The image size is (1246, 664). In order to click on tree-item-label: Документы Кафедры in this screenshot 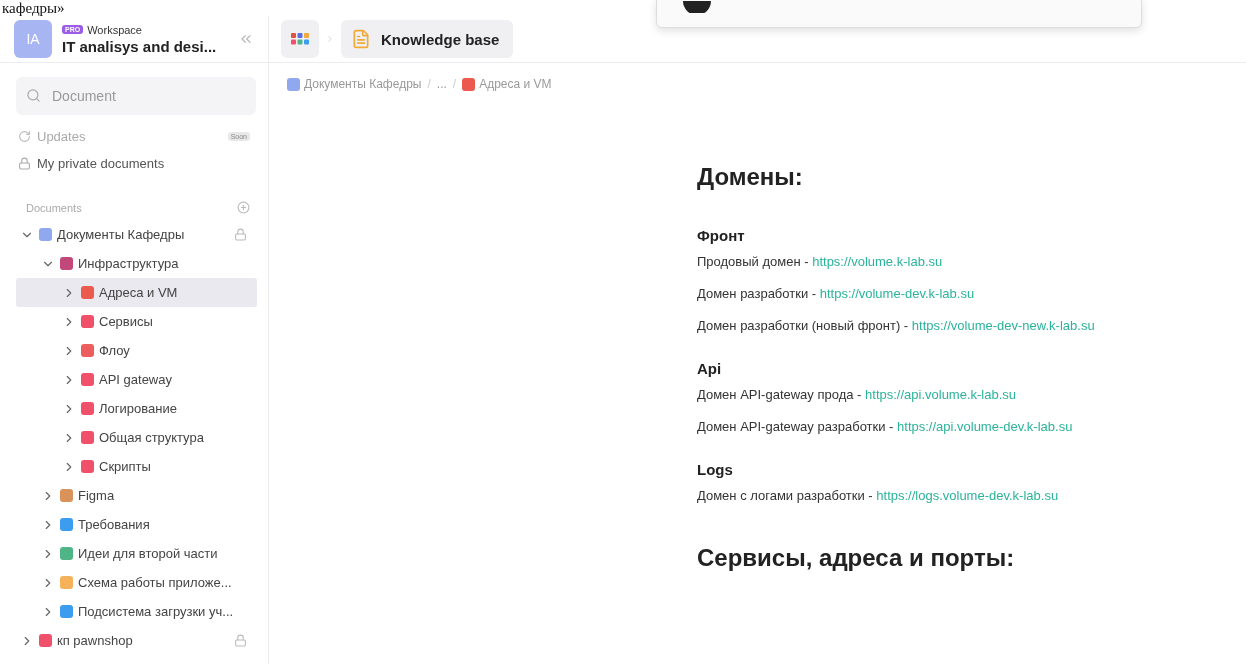, I will do `click(121, 234)`.